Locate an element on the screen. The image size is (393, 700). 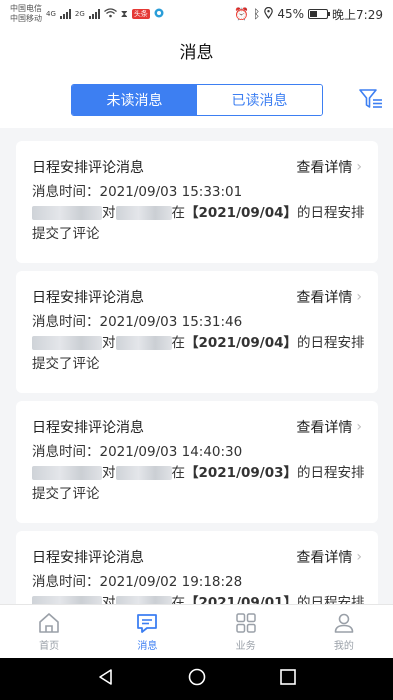
status-bar: 中国电信 中国移动 4G 2G ⧗ 头条 ⏰ ᛒ 45% 晚上7:29 is located at coordinates (196, 14).